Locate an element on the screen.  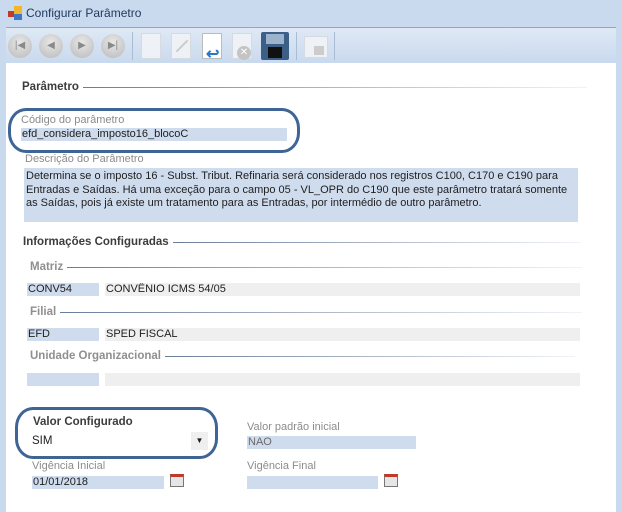
delete-button: ✕ is located at coordinates (242, 46).